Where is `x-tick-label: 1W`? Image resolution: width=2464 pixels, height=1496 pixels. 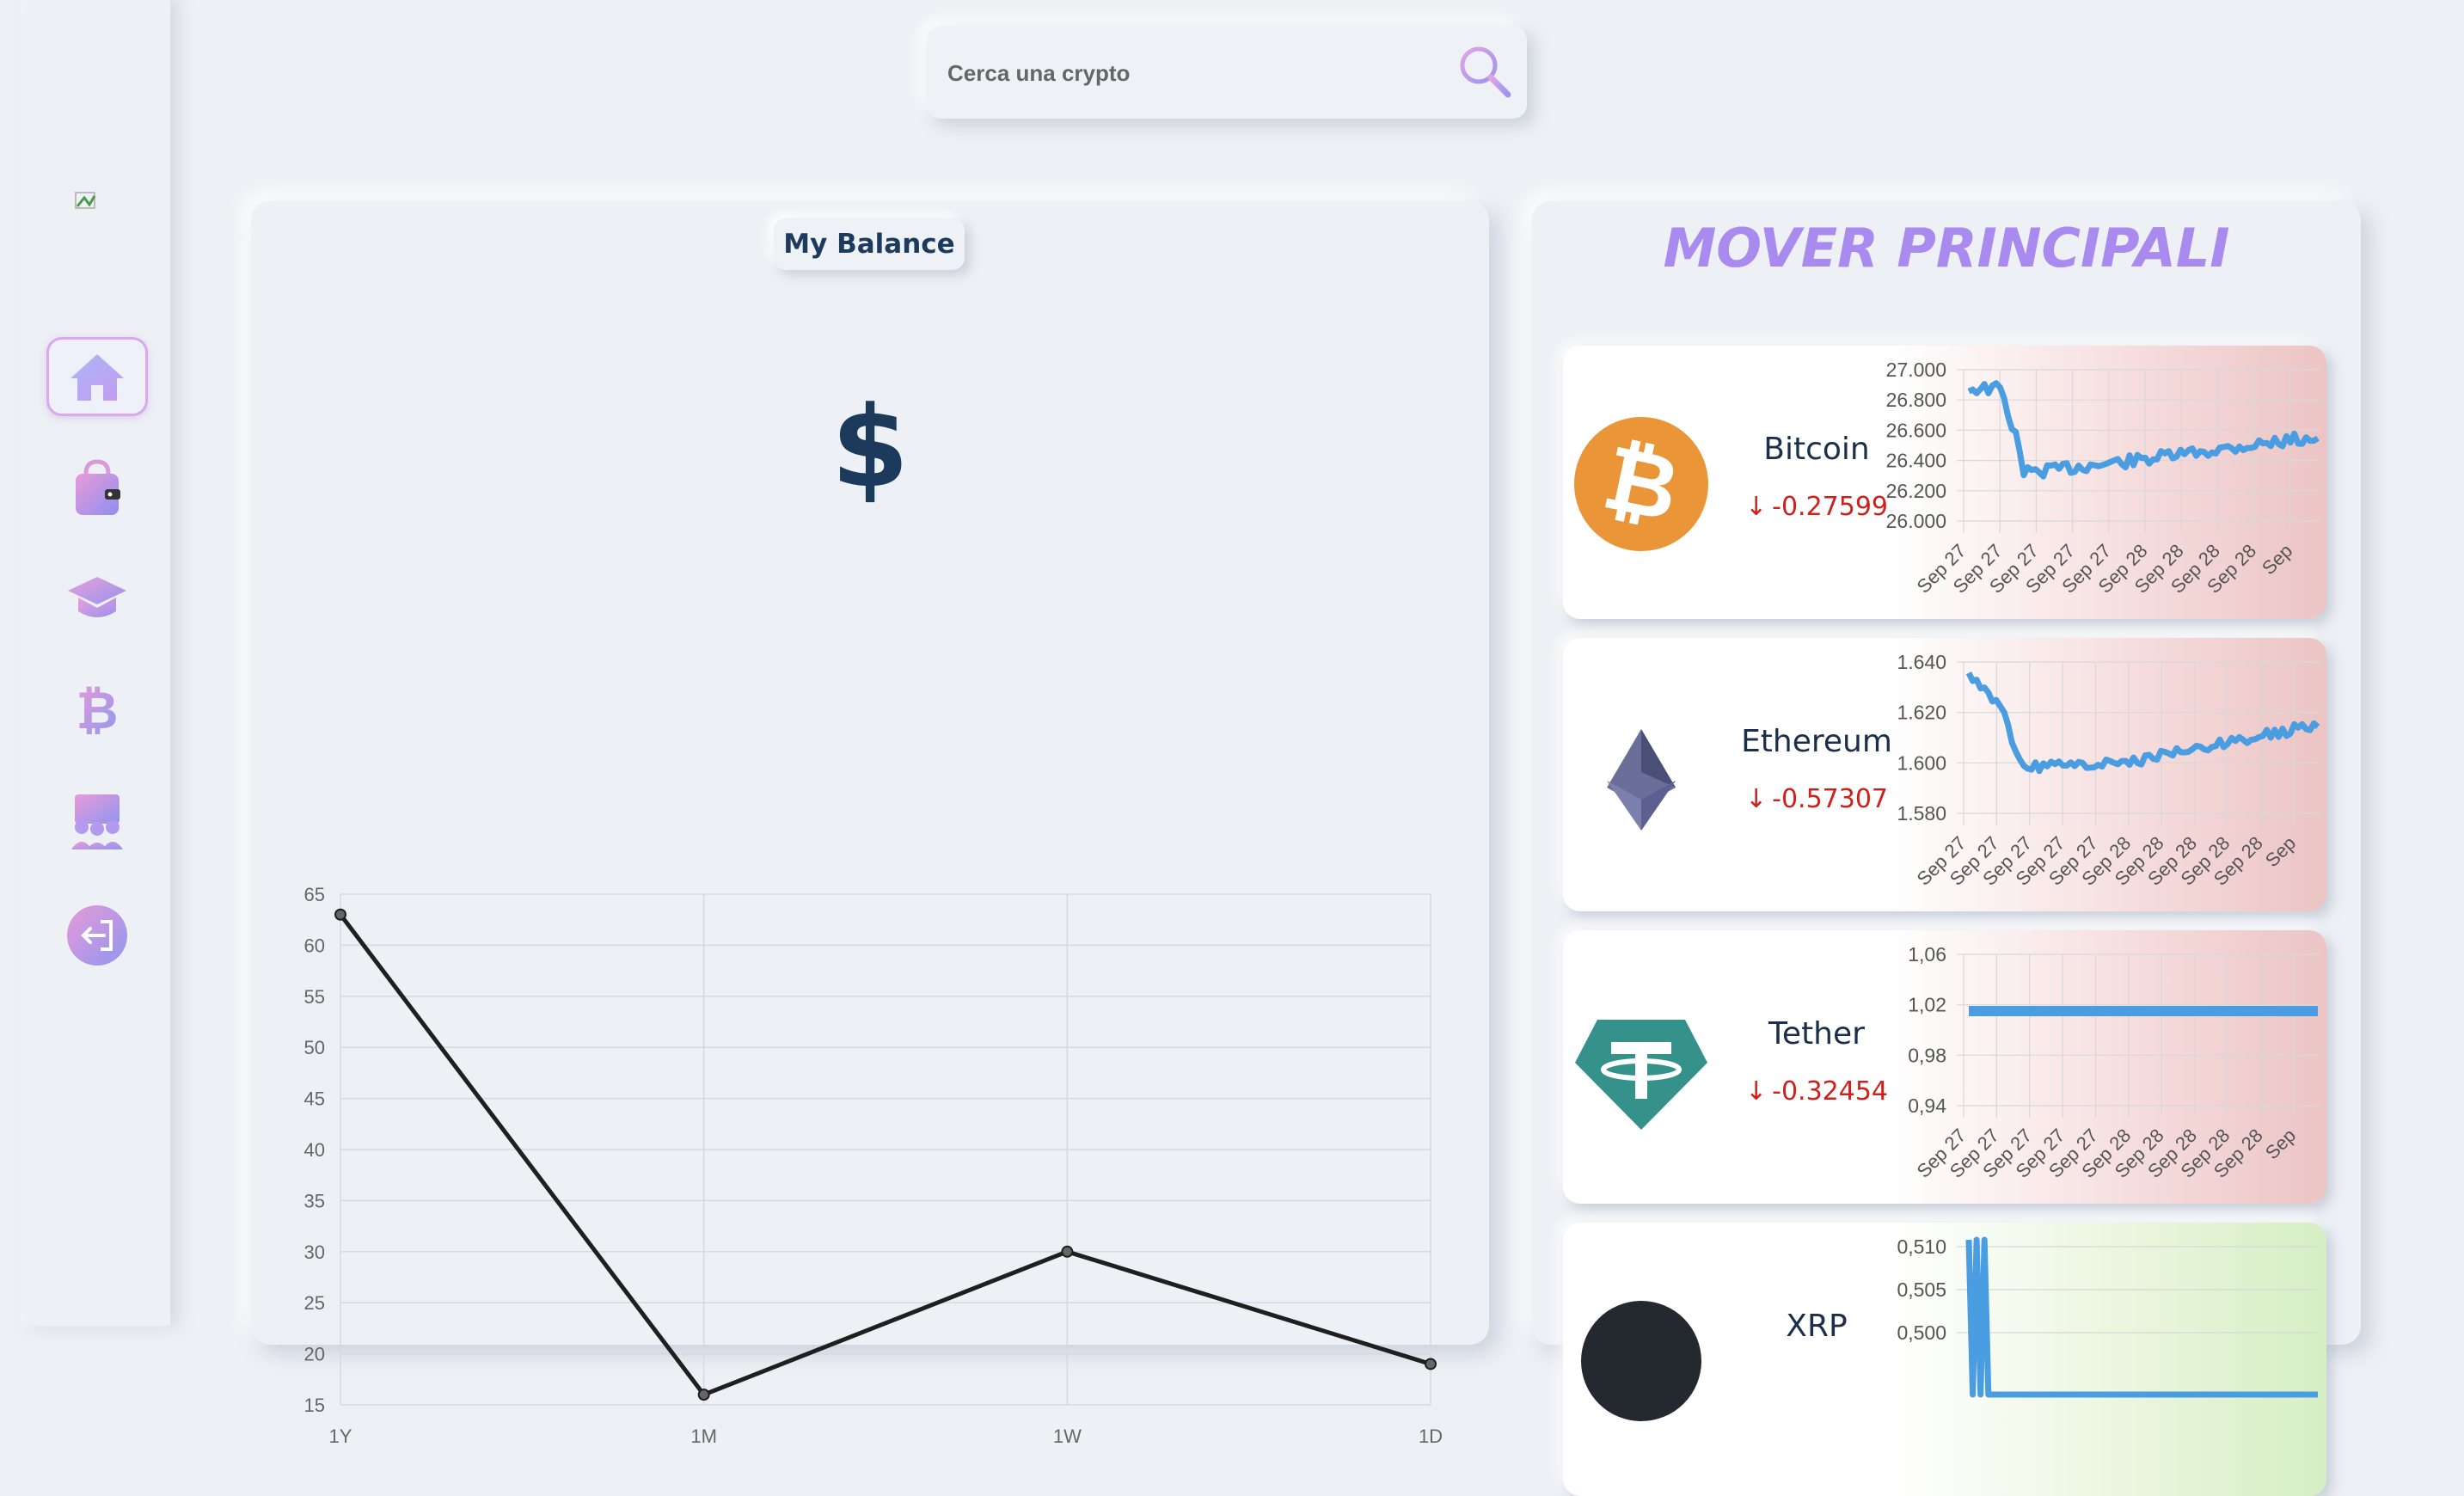 x-tick-label: 1W is located at coordinates (1067, 1436).